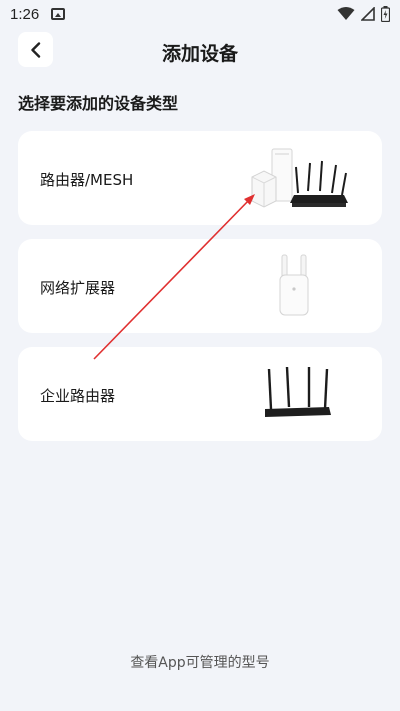 The height and width of the screenshot is (711, 400). I want to click on device-card-label: 路由器/MESH, so click(87, 180).